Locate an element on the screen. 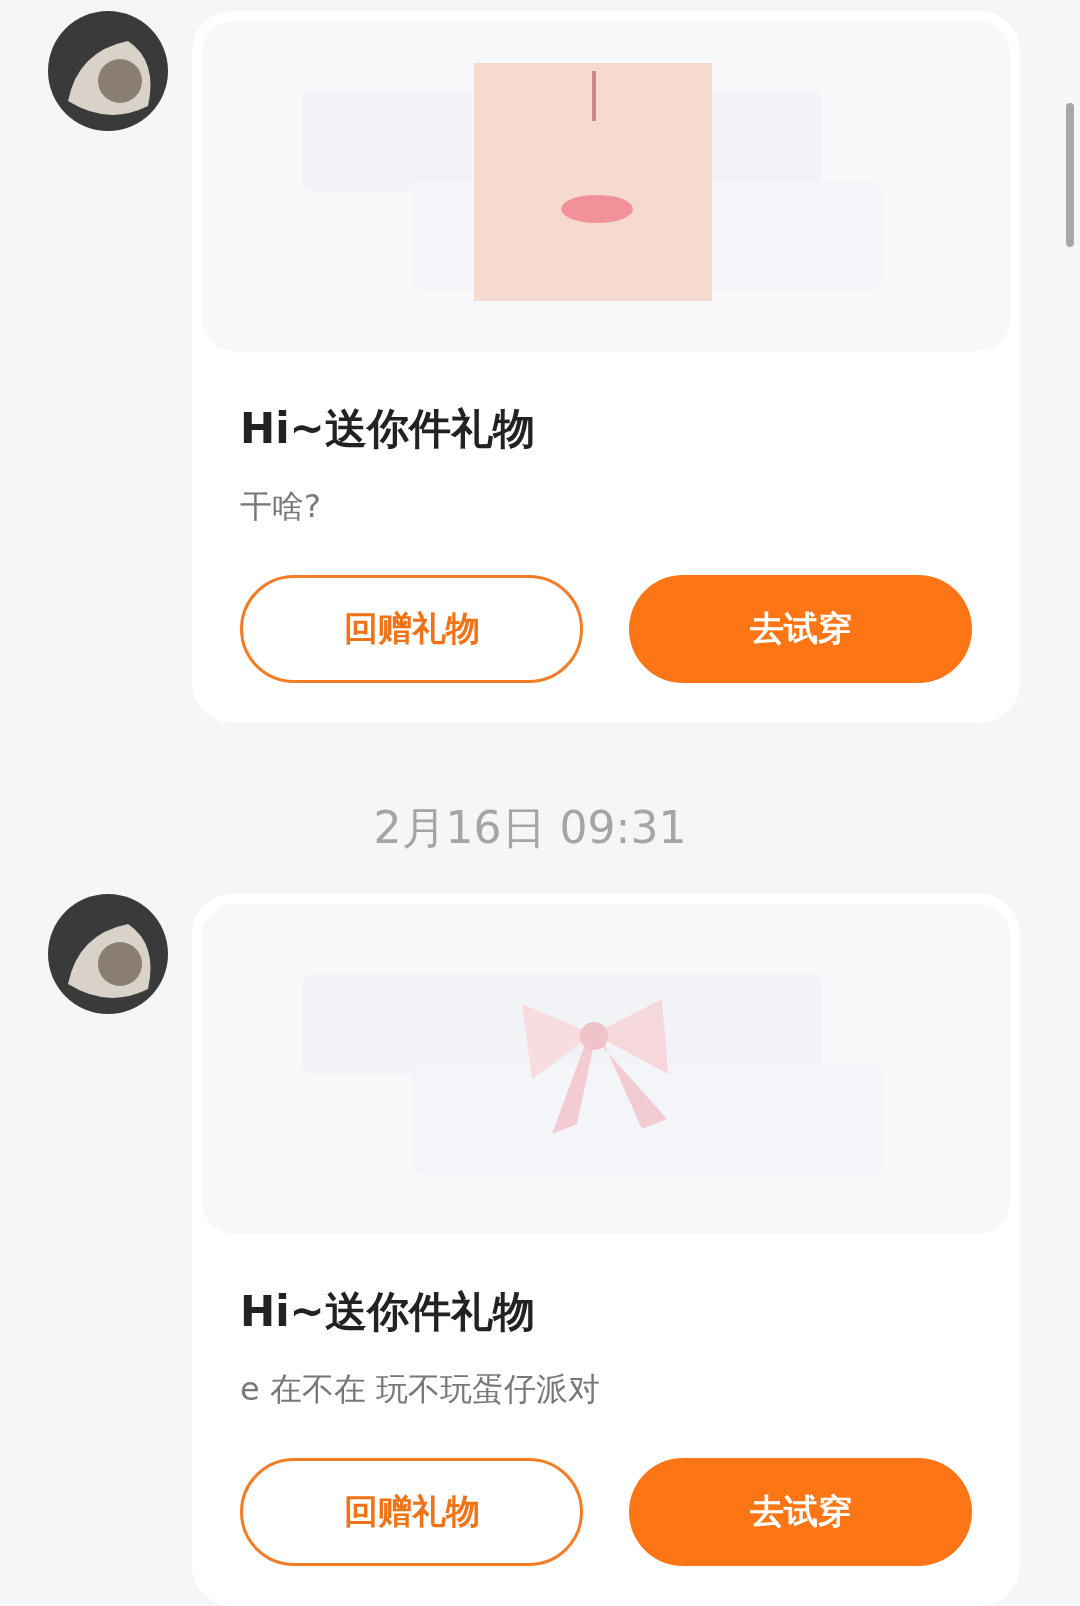 The width and height of the screenshot is (1080, 1606). scrollbar is located at coordinates (1070, 175).